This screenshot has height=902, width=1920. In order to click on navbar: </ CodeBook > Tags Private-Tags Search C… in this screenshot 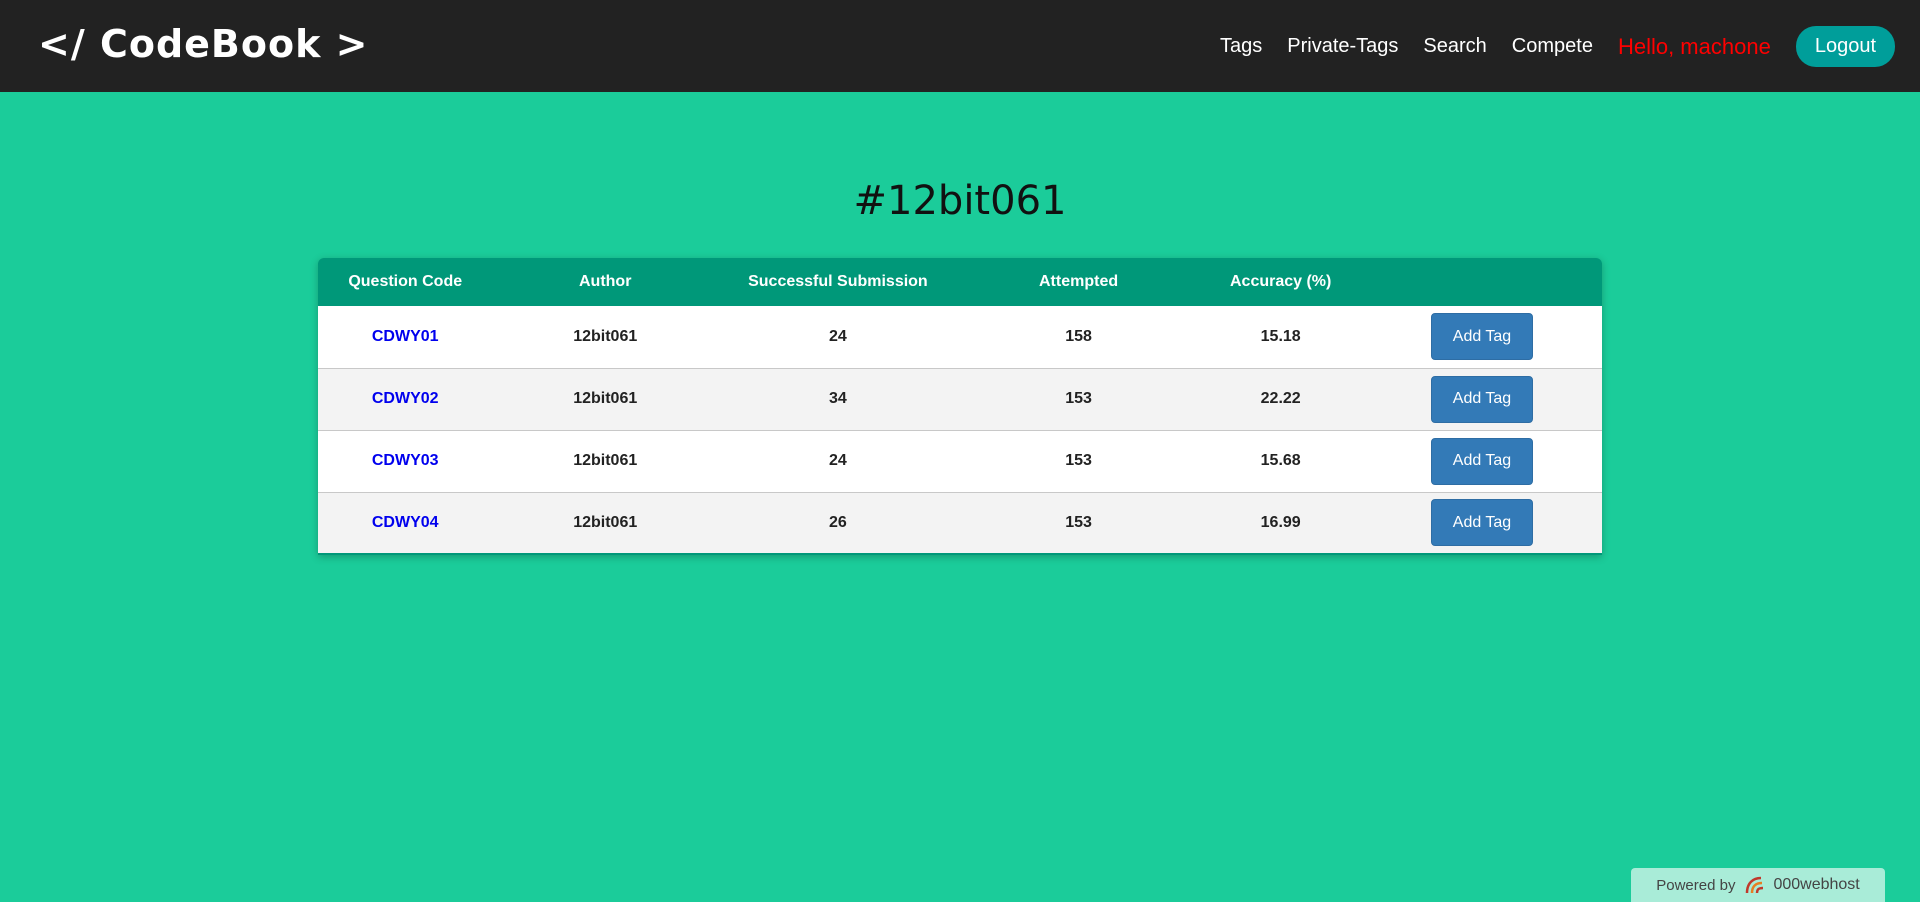, I will do `click(960, 46)`.